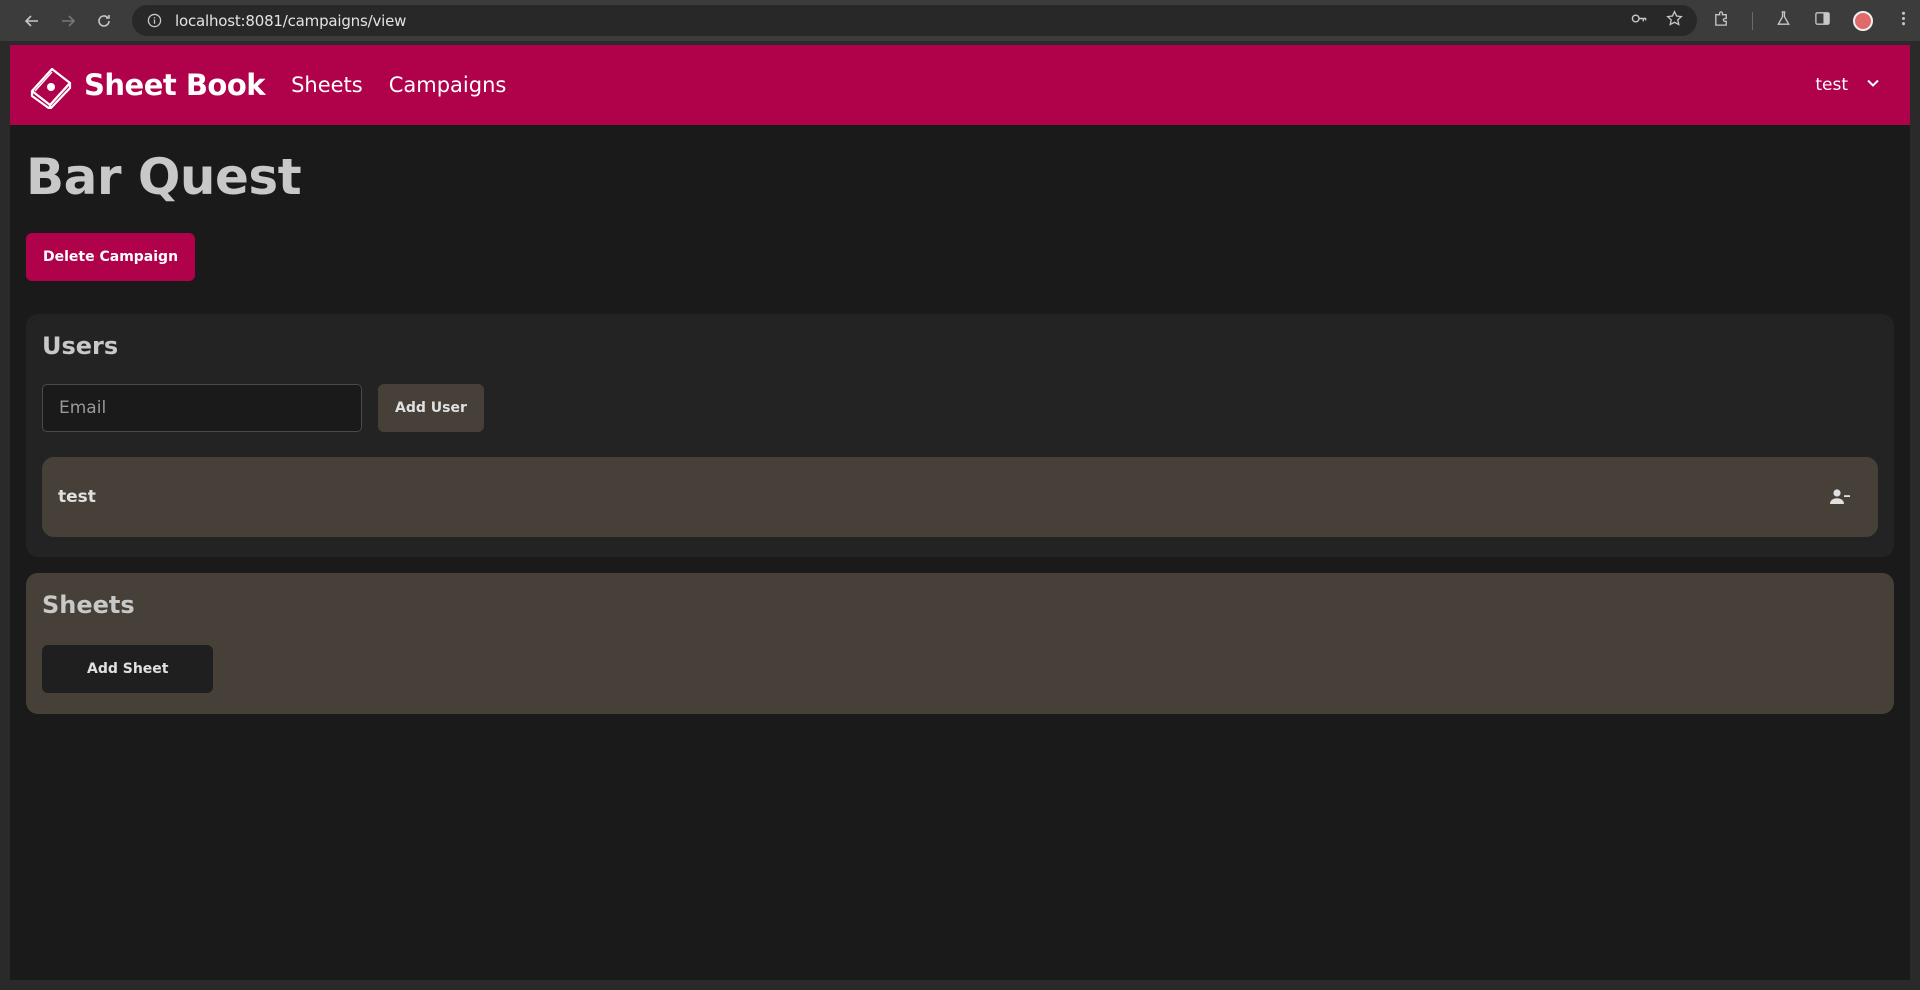 The width and height of the screenshot is (1920, 990). Describe the element at coordinates (1783, 21) in the screenshot. I see `labs-flask-icon` at that location.